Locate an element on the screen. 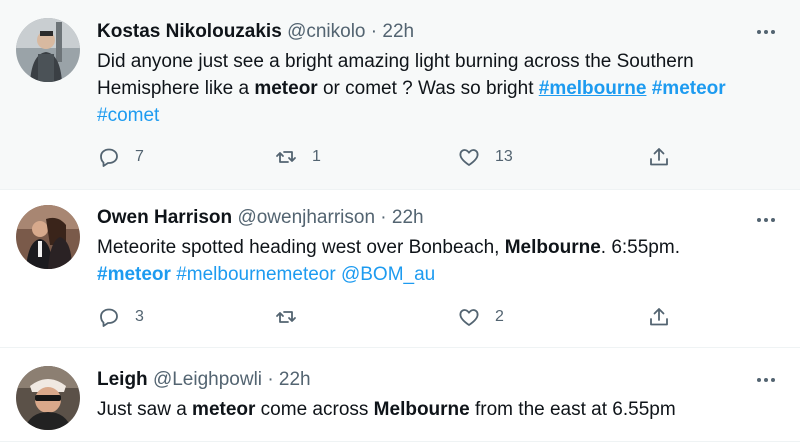  text-segment: or comet ? Was so bright is located at coordinates (428, 88).